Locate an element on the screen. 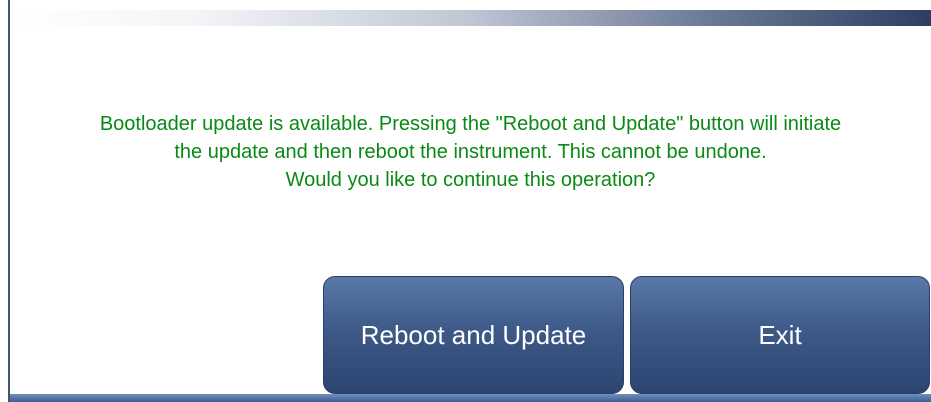 This screenshot has height=402, width=931. left-border is located at coordinates (9, 201).